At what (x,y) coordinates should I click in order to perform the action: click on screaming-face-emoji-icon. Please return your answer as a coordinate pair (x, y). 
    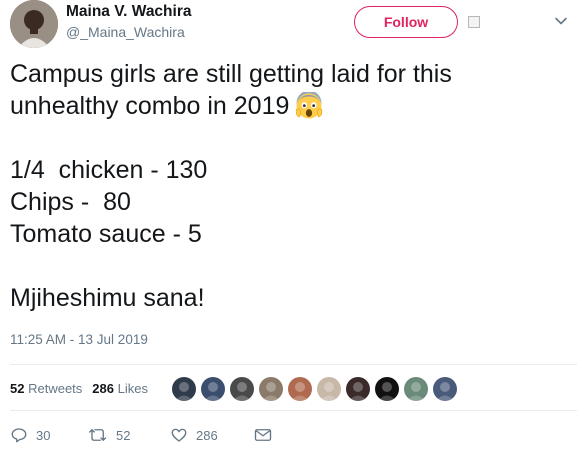
    Looking at the image, I should click on (309, 105).